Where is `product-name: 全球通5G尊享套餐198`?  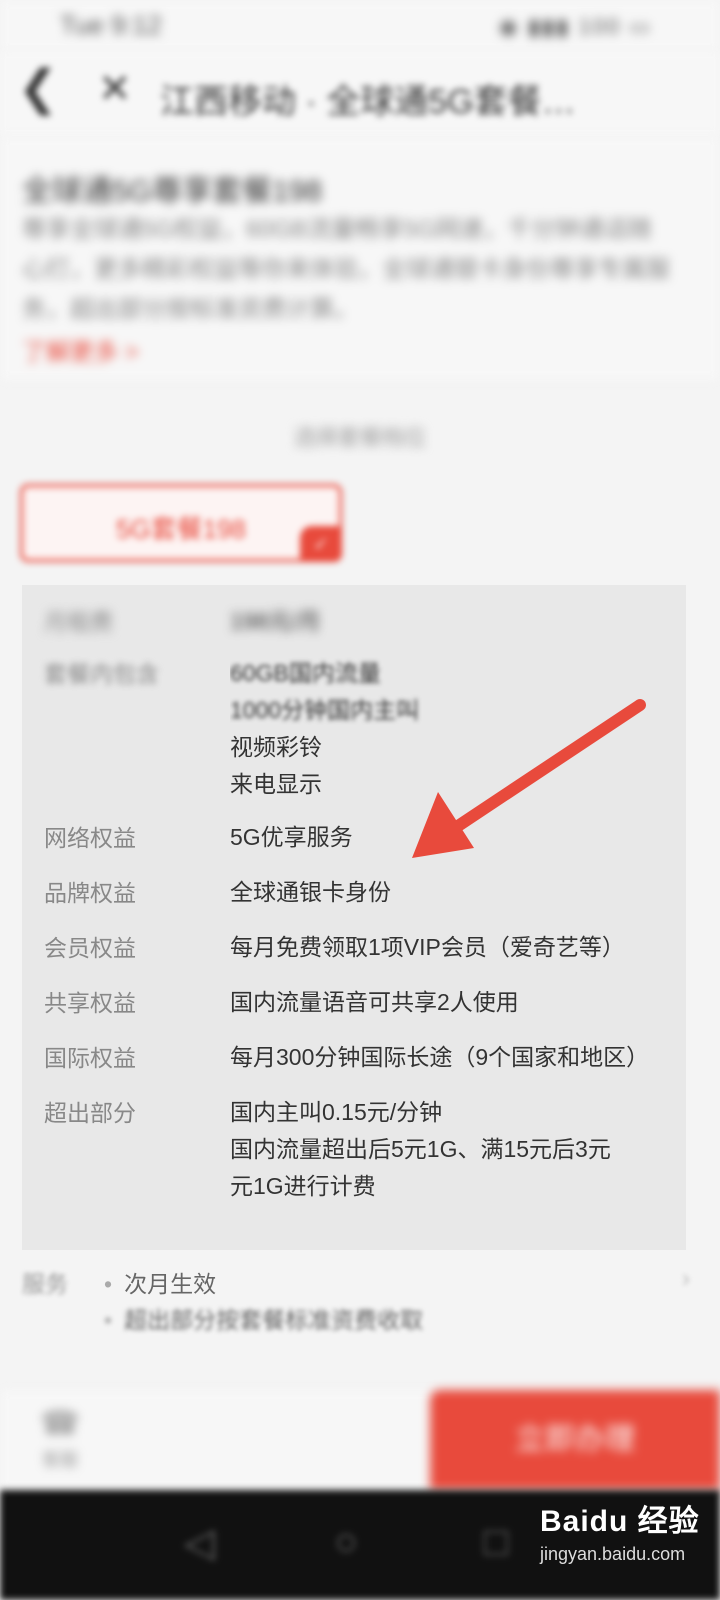 product-name: 全球通5G尊享套餐198 is located at coordinates (172, 191).